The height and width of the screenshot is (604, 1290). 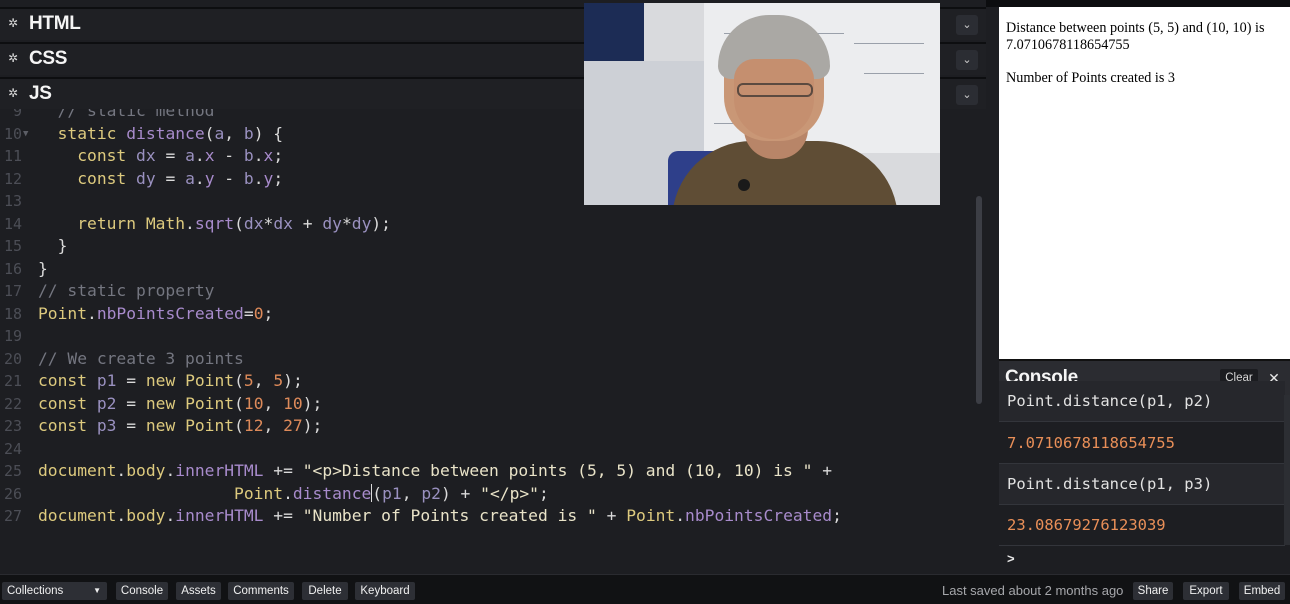 I want to click on code-token: p1, so click(x=106, y=380).